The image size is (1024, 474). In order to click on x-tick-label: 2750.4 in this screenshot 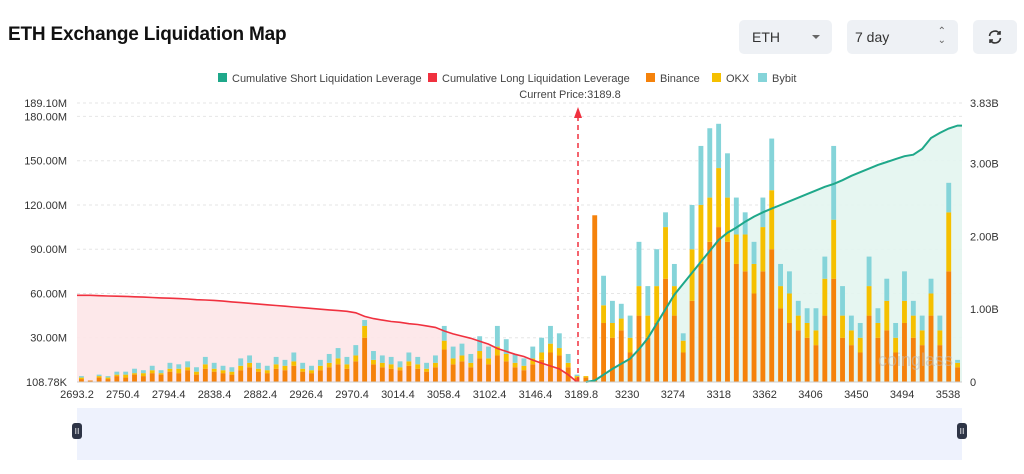, I will do `click(123, 395)`.